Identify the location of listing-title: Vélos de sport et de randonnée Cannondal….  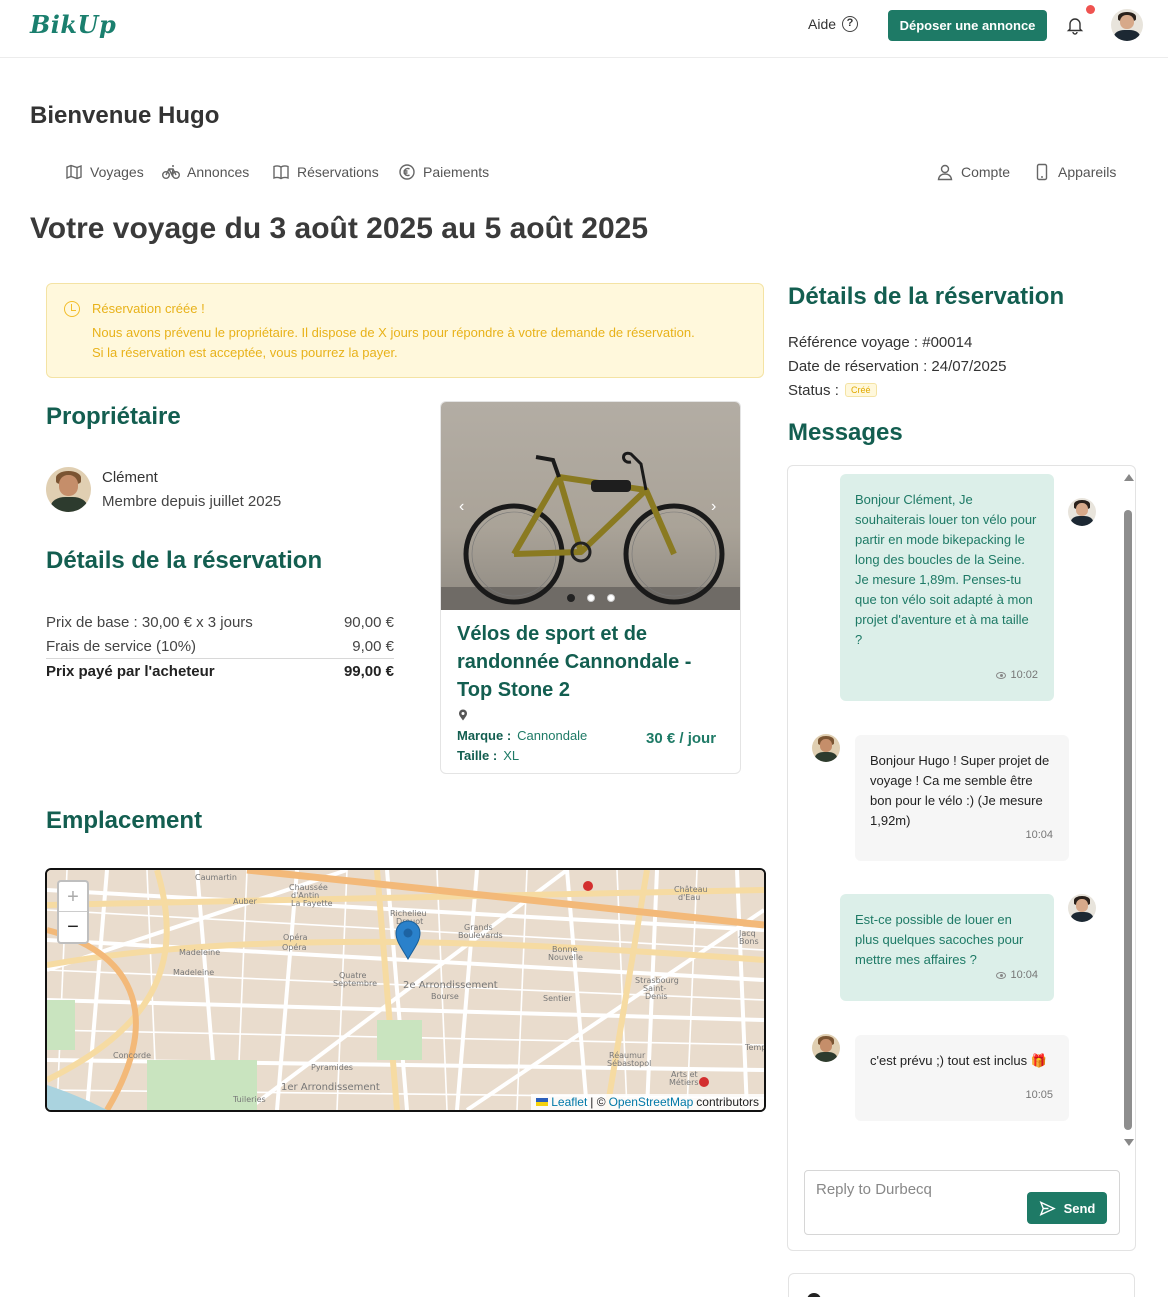
(594, 662).